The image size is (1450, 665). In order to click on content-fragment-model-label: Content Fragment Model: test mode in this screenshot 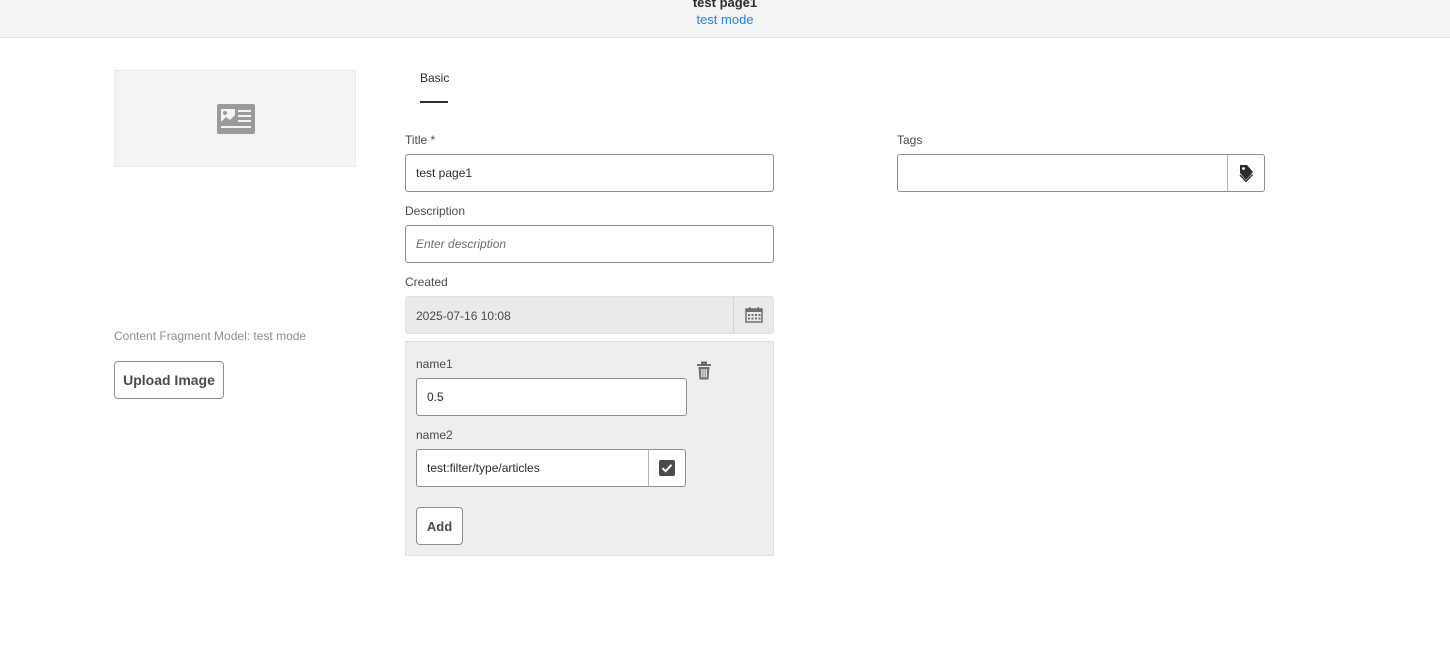, I will do `click(210, 336)`.